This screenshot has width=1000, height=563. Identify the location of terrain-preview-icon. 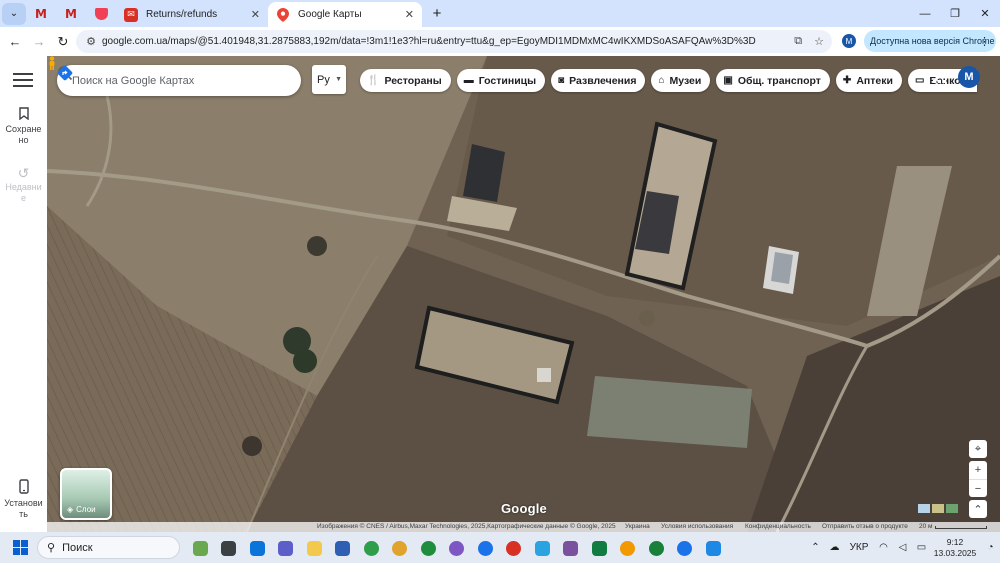
(938, 508).